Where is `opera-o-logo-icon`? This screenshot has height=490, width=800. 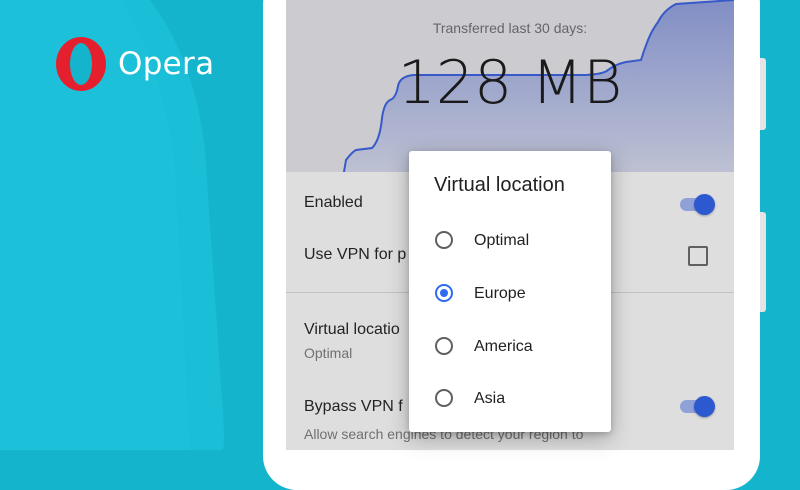
opera-o-logo-icon is located at coordinates (81, 64).